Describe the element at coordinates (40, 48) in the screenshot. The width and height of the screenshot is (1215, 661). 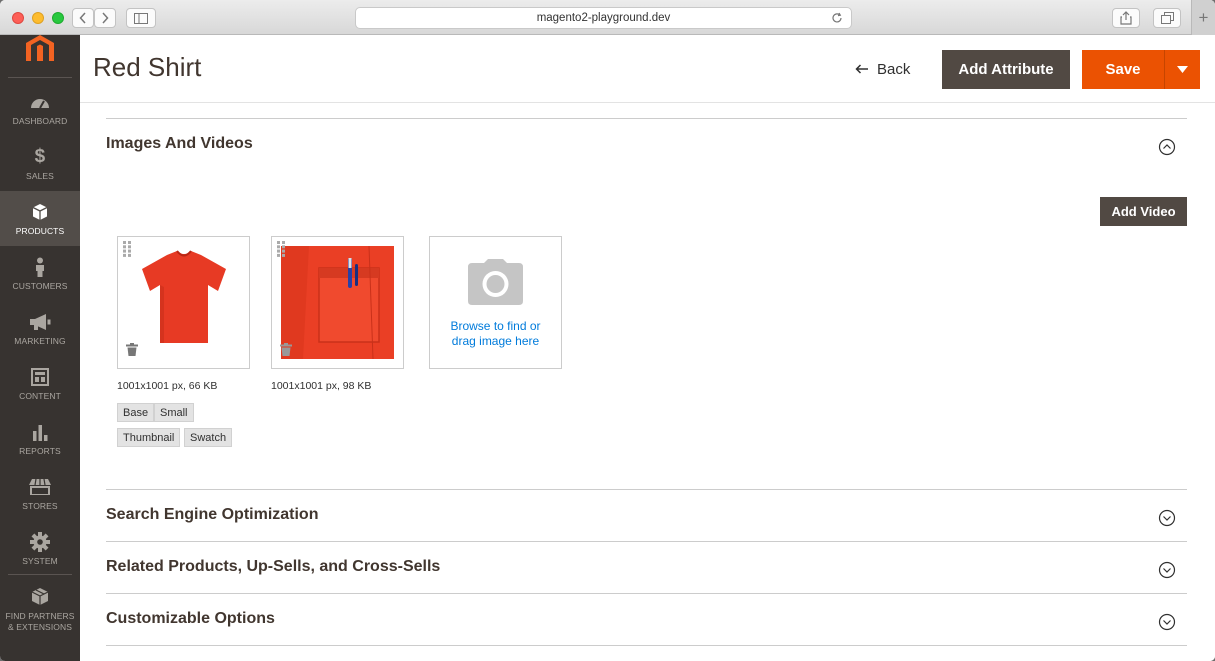
I see `magento-logo-icon` at that location.